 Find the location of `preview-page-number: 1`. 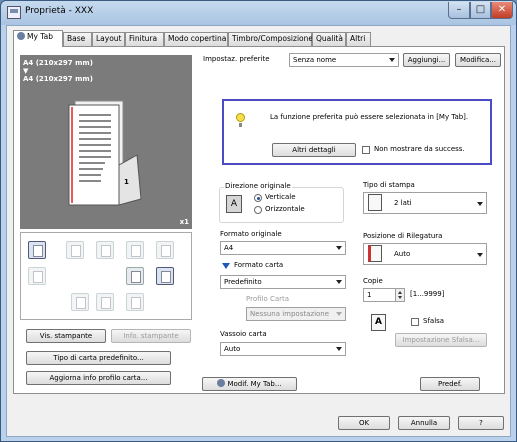

preview-page-number: 1 is located at coordinates (126, 182).